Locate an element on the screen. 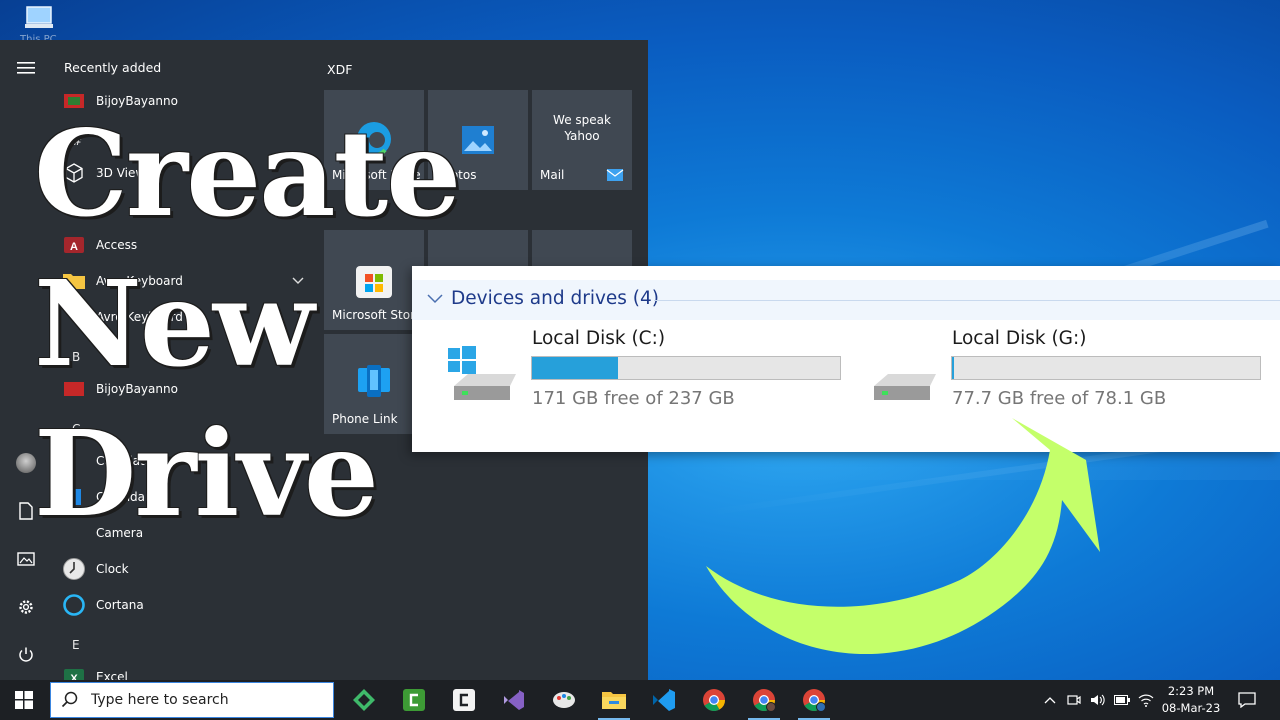 The width and height of the screenshot is (1280, 720). this-pc-desktop-icon: This PC is located at coordinates (39, 24).